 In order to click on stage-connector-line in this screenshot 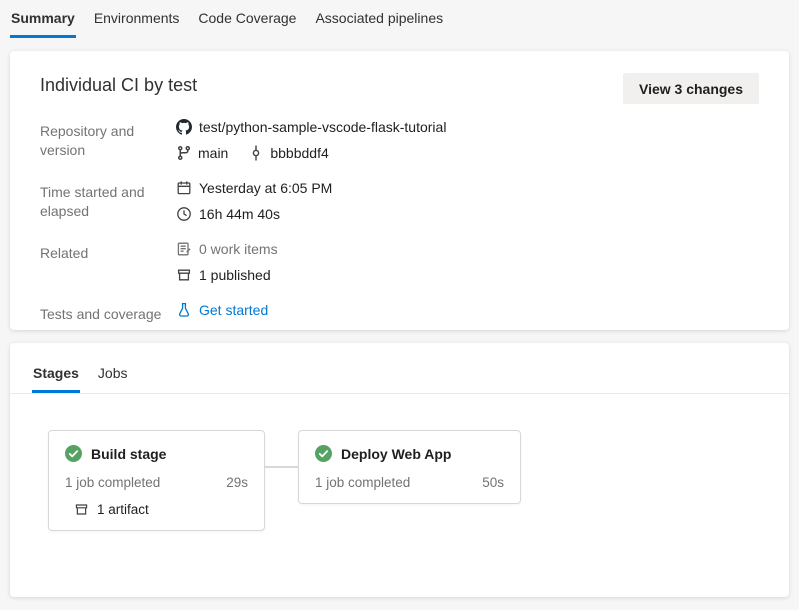, I will do `click(281, 467)`.